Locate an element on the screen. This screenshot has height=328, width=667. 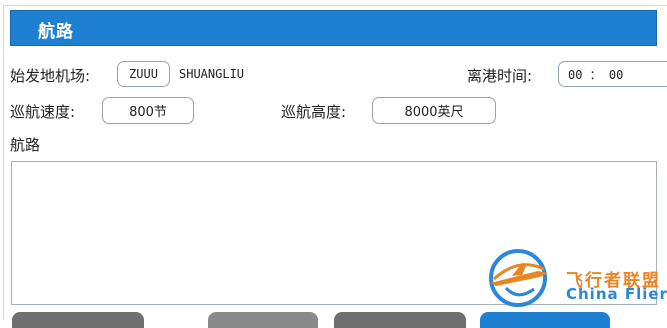
cruise-speed-field: 800节 is located at coordinates (148, 110).